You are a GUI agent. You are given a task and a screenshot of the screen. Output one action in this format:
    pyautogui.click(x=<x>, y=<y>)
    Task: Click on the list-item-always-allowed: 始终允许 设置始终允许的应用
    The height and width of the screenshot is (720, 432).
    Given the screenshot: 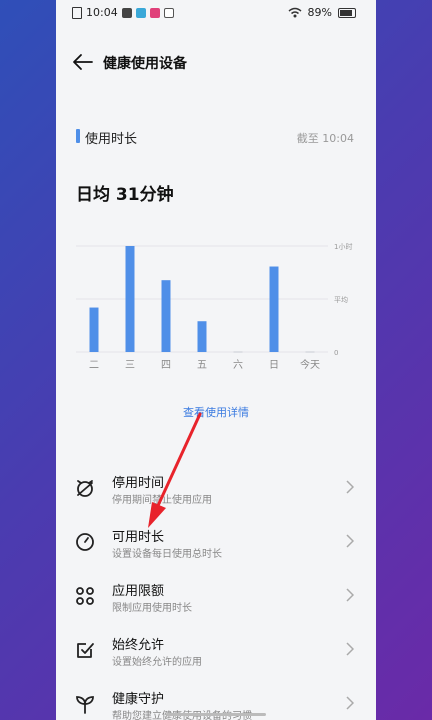 What is the action you would take?
    pyautogui.click(x=216, y=649)
    